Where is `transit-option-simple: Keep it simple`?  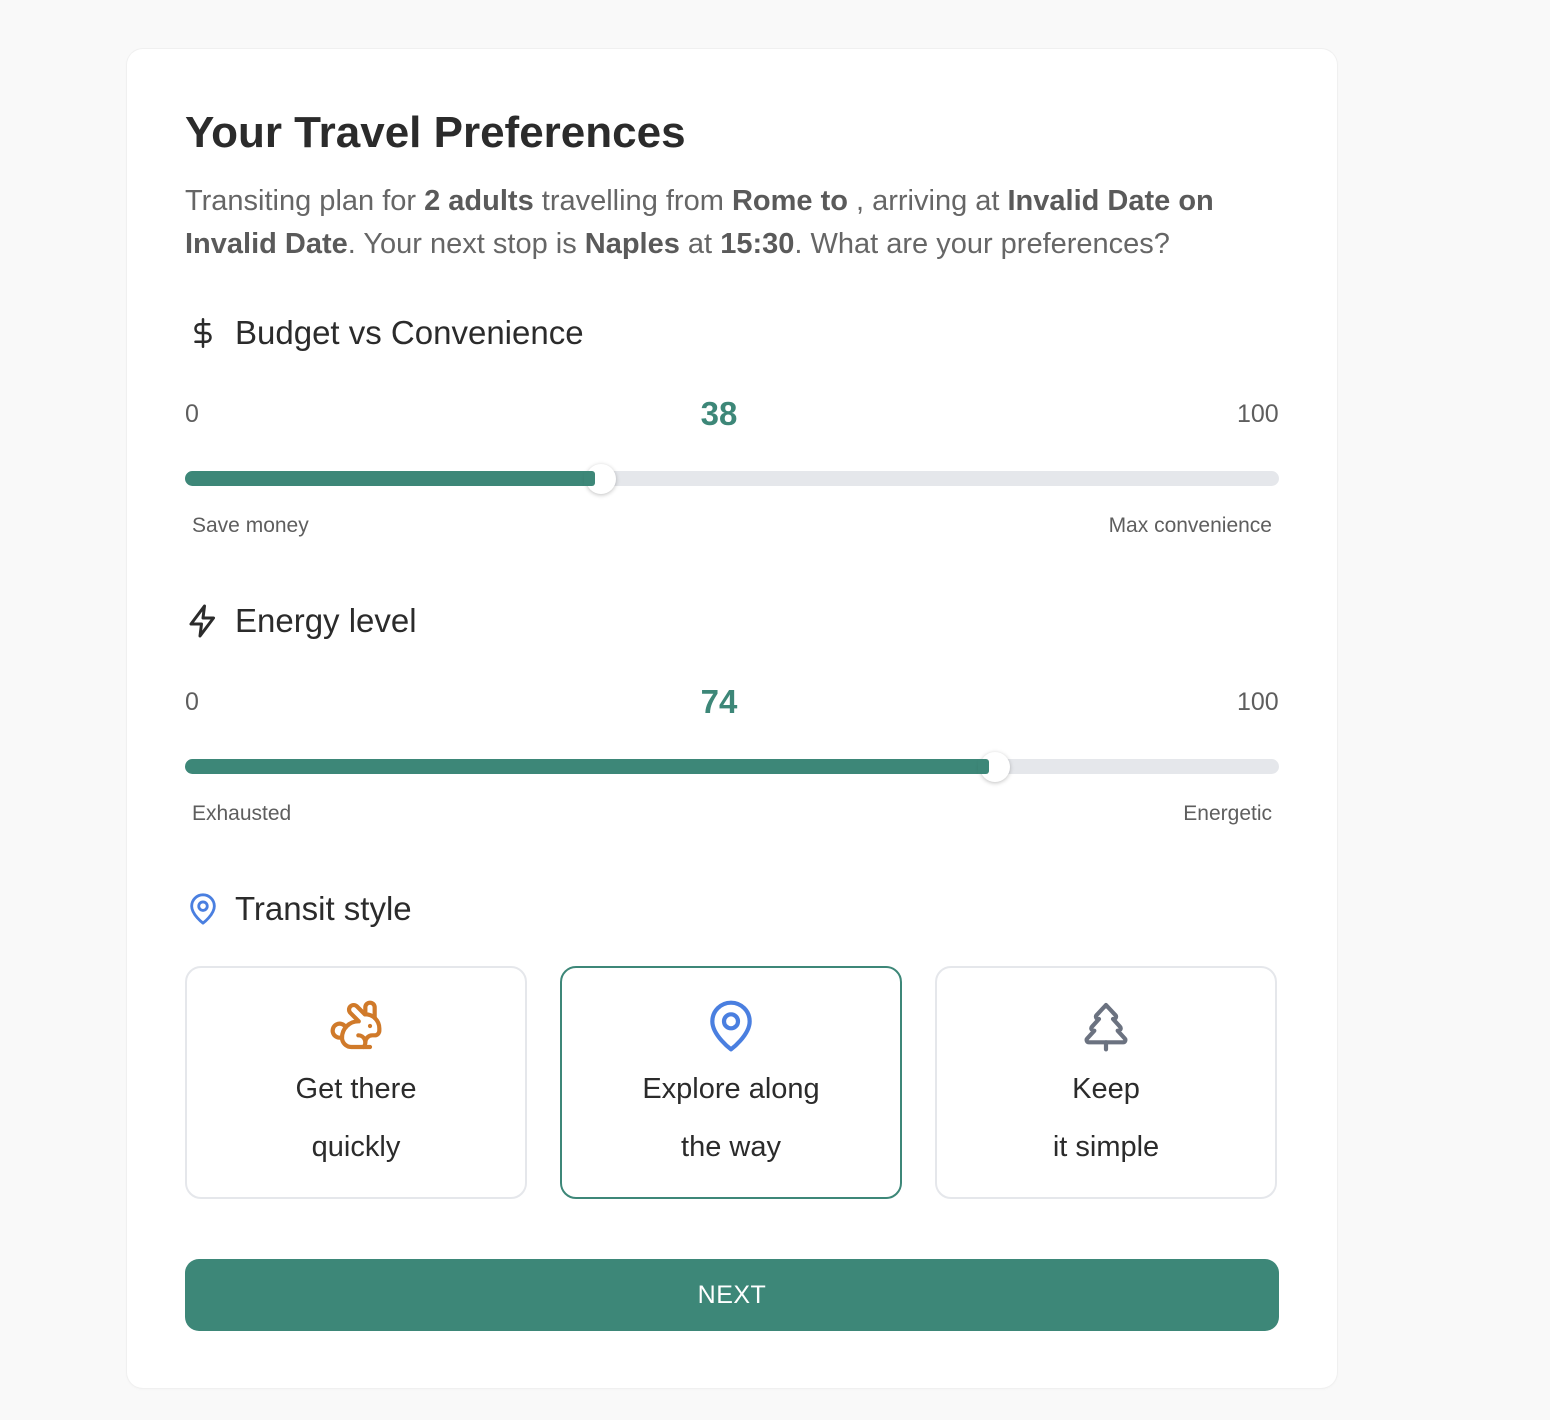 transit-option-simple: Keep it simple is located at coordinates (1106, 1082).